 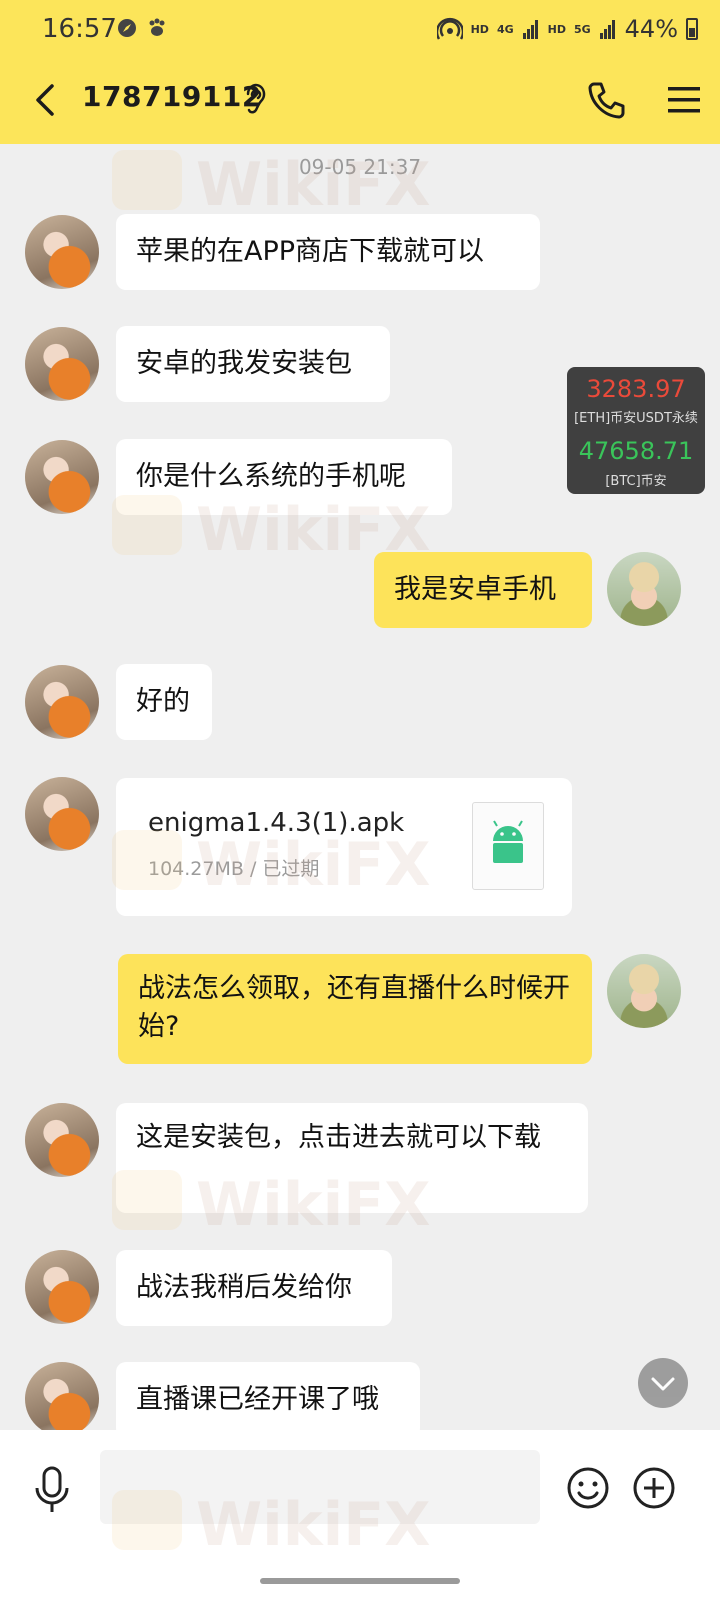 I want to click on message-bubble: 直播课已经开课了哦, so click(x=268, y=1400).